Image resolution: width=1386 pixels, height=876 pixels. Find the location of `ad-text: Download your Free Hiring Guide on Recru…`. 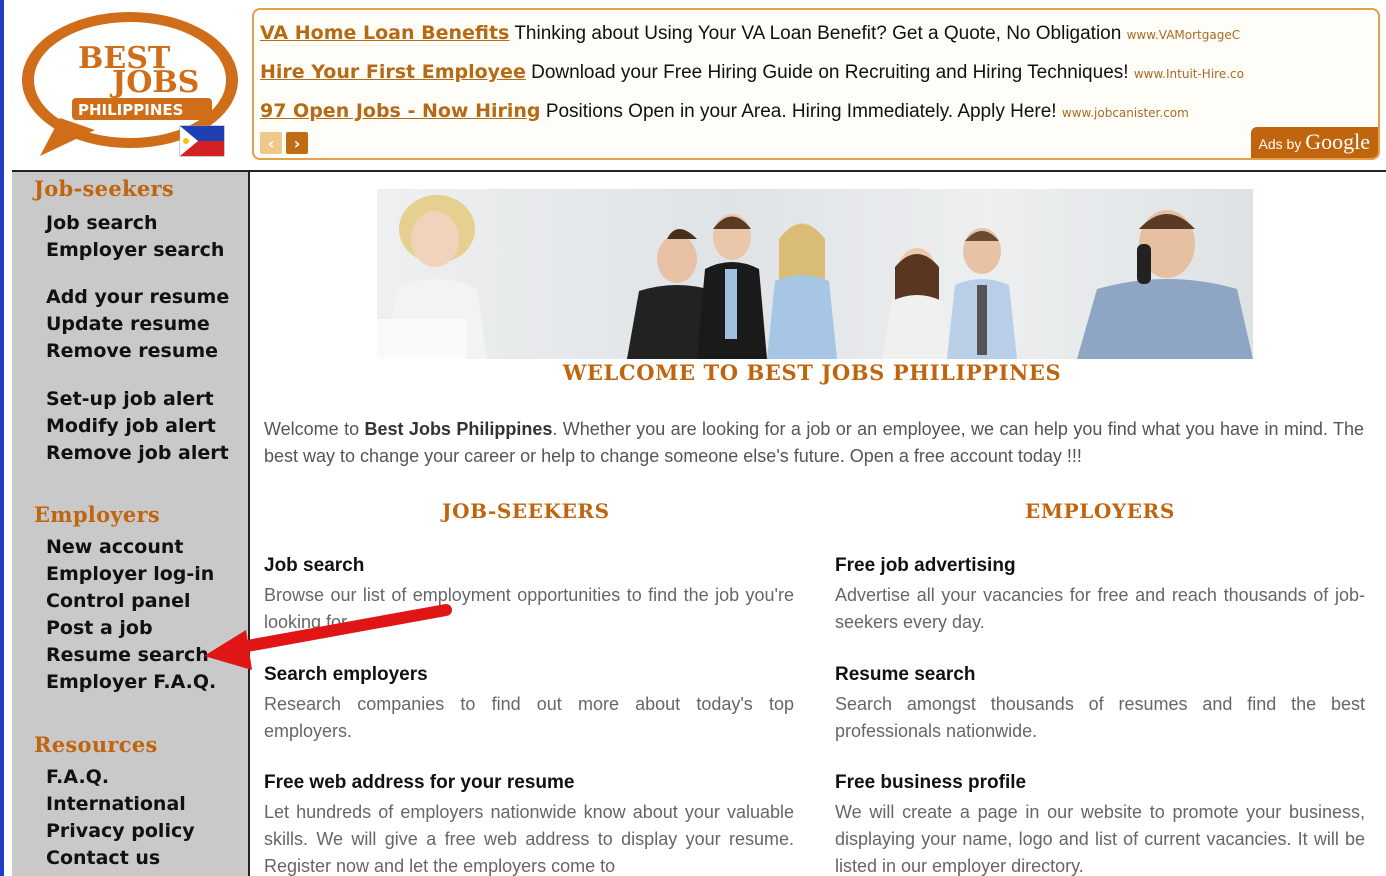

ad-text: Download your Free Hiring Guide on Recru… is located at coordinates (830, 72).